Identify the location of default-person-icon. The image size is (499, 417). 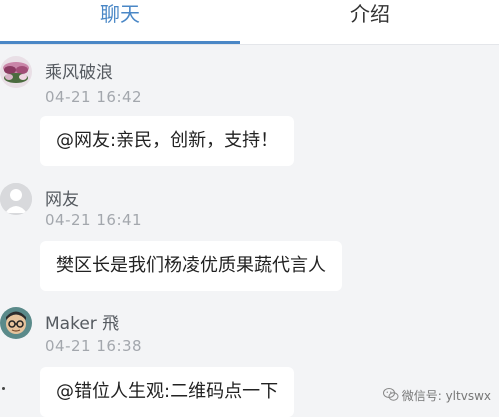
(16, 199).